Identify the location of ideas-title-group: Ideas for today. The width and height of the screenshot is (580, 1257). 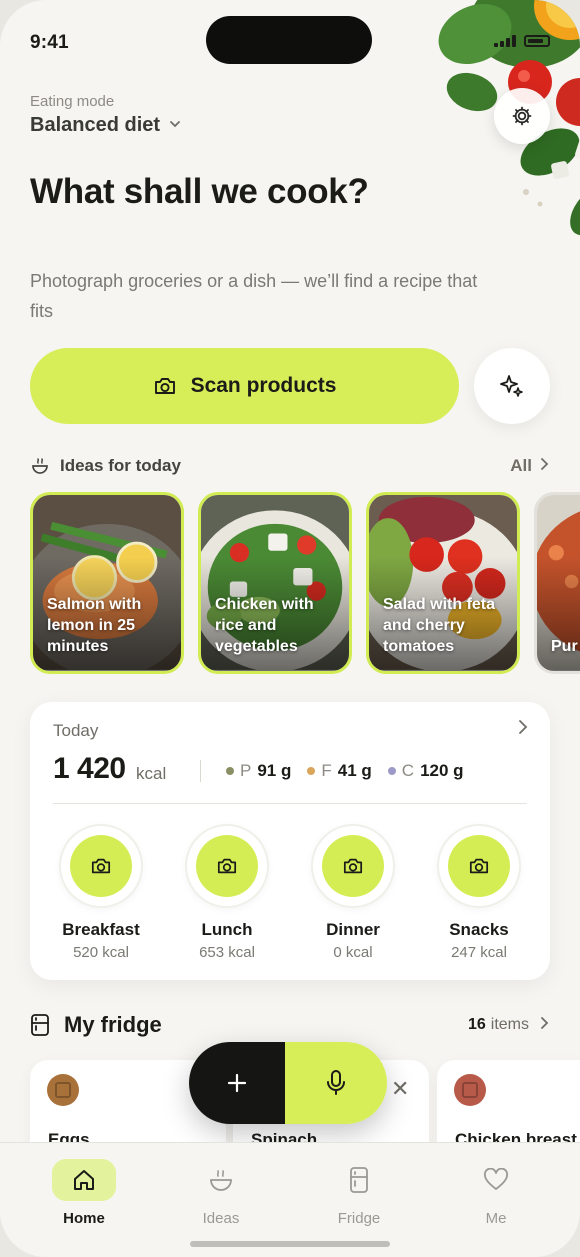
(105, 466).